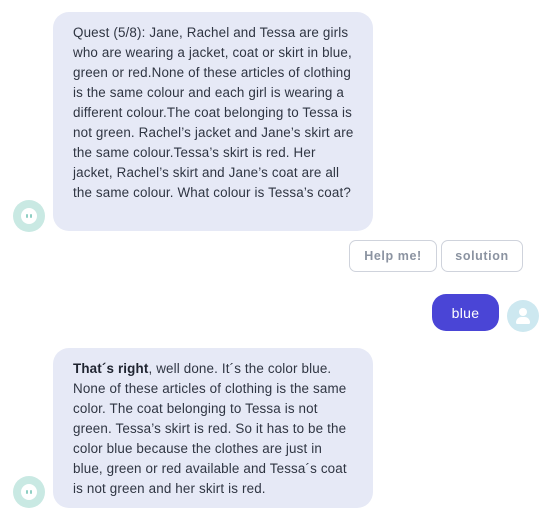 The height and width of the screenshot is (516, 560). I want to click on bot-message-bold-text: That´s right, so click(111, 368).